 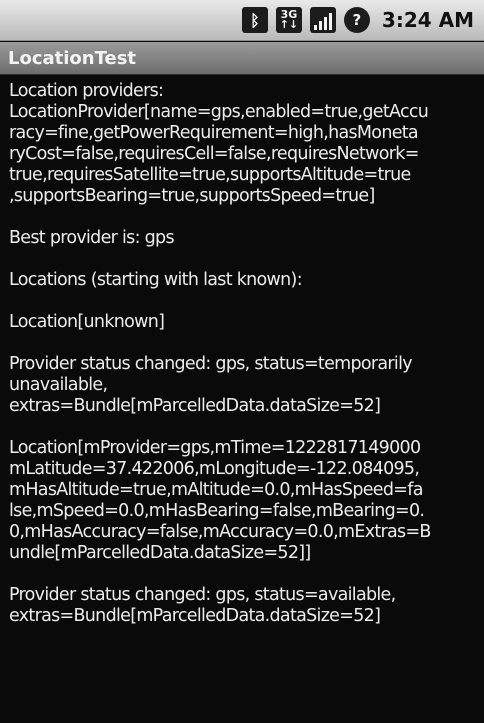 I want to click on app-title-bar: LocationTest, so click(x=242, y=58).